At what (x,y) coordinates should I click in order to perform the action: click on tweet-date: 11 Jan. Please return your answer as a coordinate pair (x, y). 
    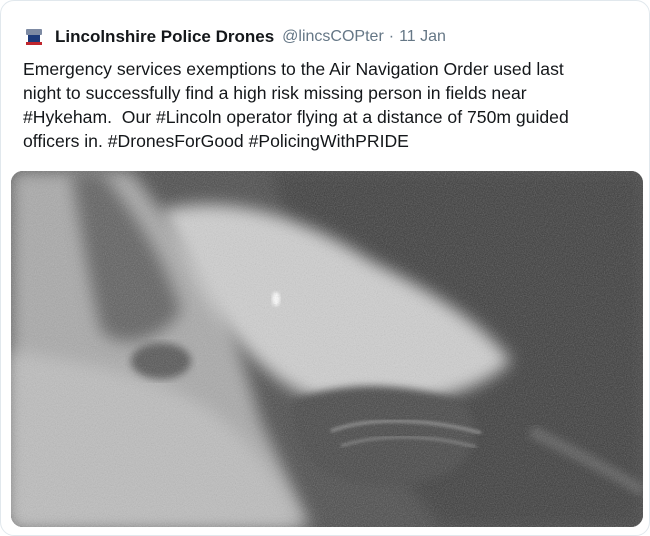
    Looking at the image, I should click on (422, 37).